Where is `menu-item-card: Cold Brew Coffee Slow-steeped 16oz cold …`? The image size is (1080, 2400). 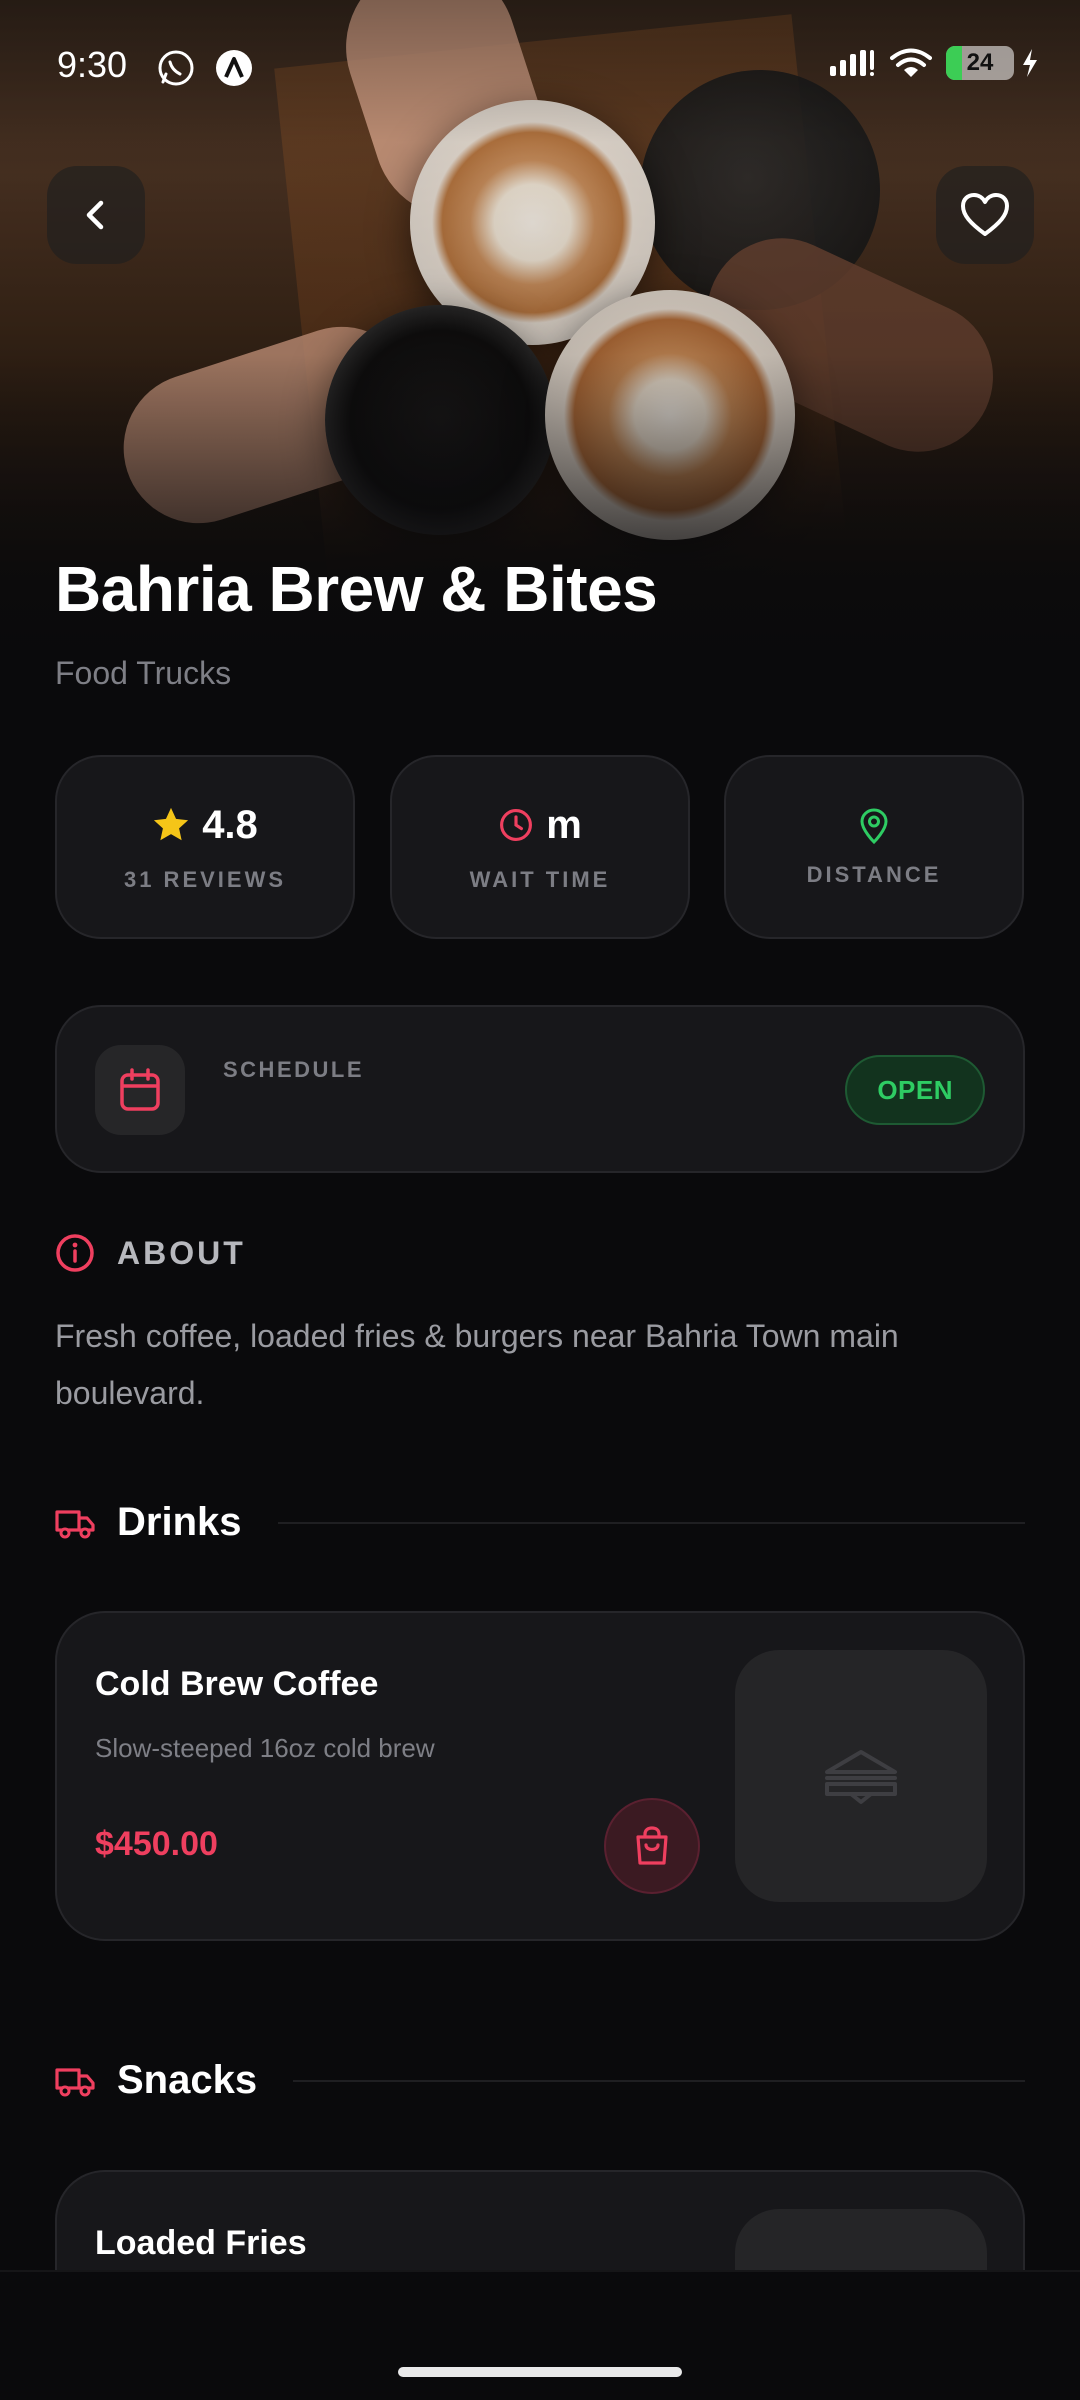 menu-item-card: Cold Brew Coffee Slow-steeped 16oz cold … is located at coordinates (540, 1776).